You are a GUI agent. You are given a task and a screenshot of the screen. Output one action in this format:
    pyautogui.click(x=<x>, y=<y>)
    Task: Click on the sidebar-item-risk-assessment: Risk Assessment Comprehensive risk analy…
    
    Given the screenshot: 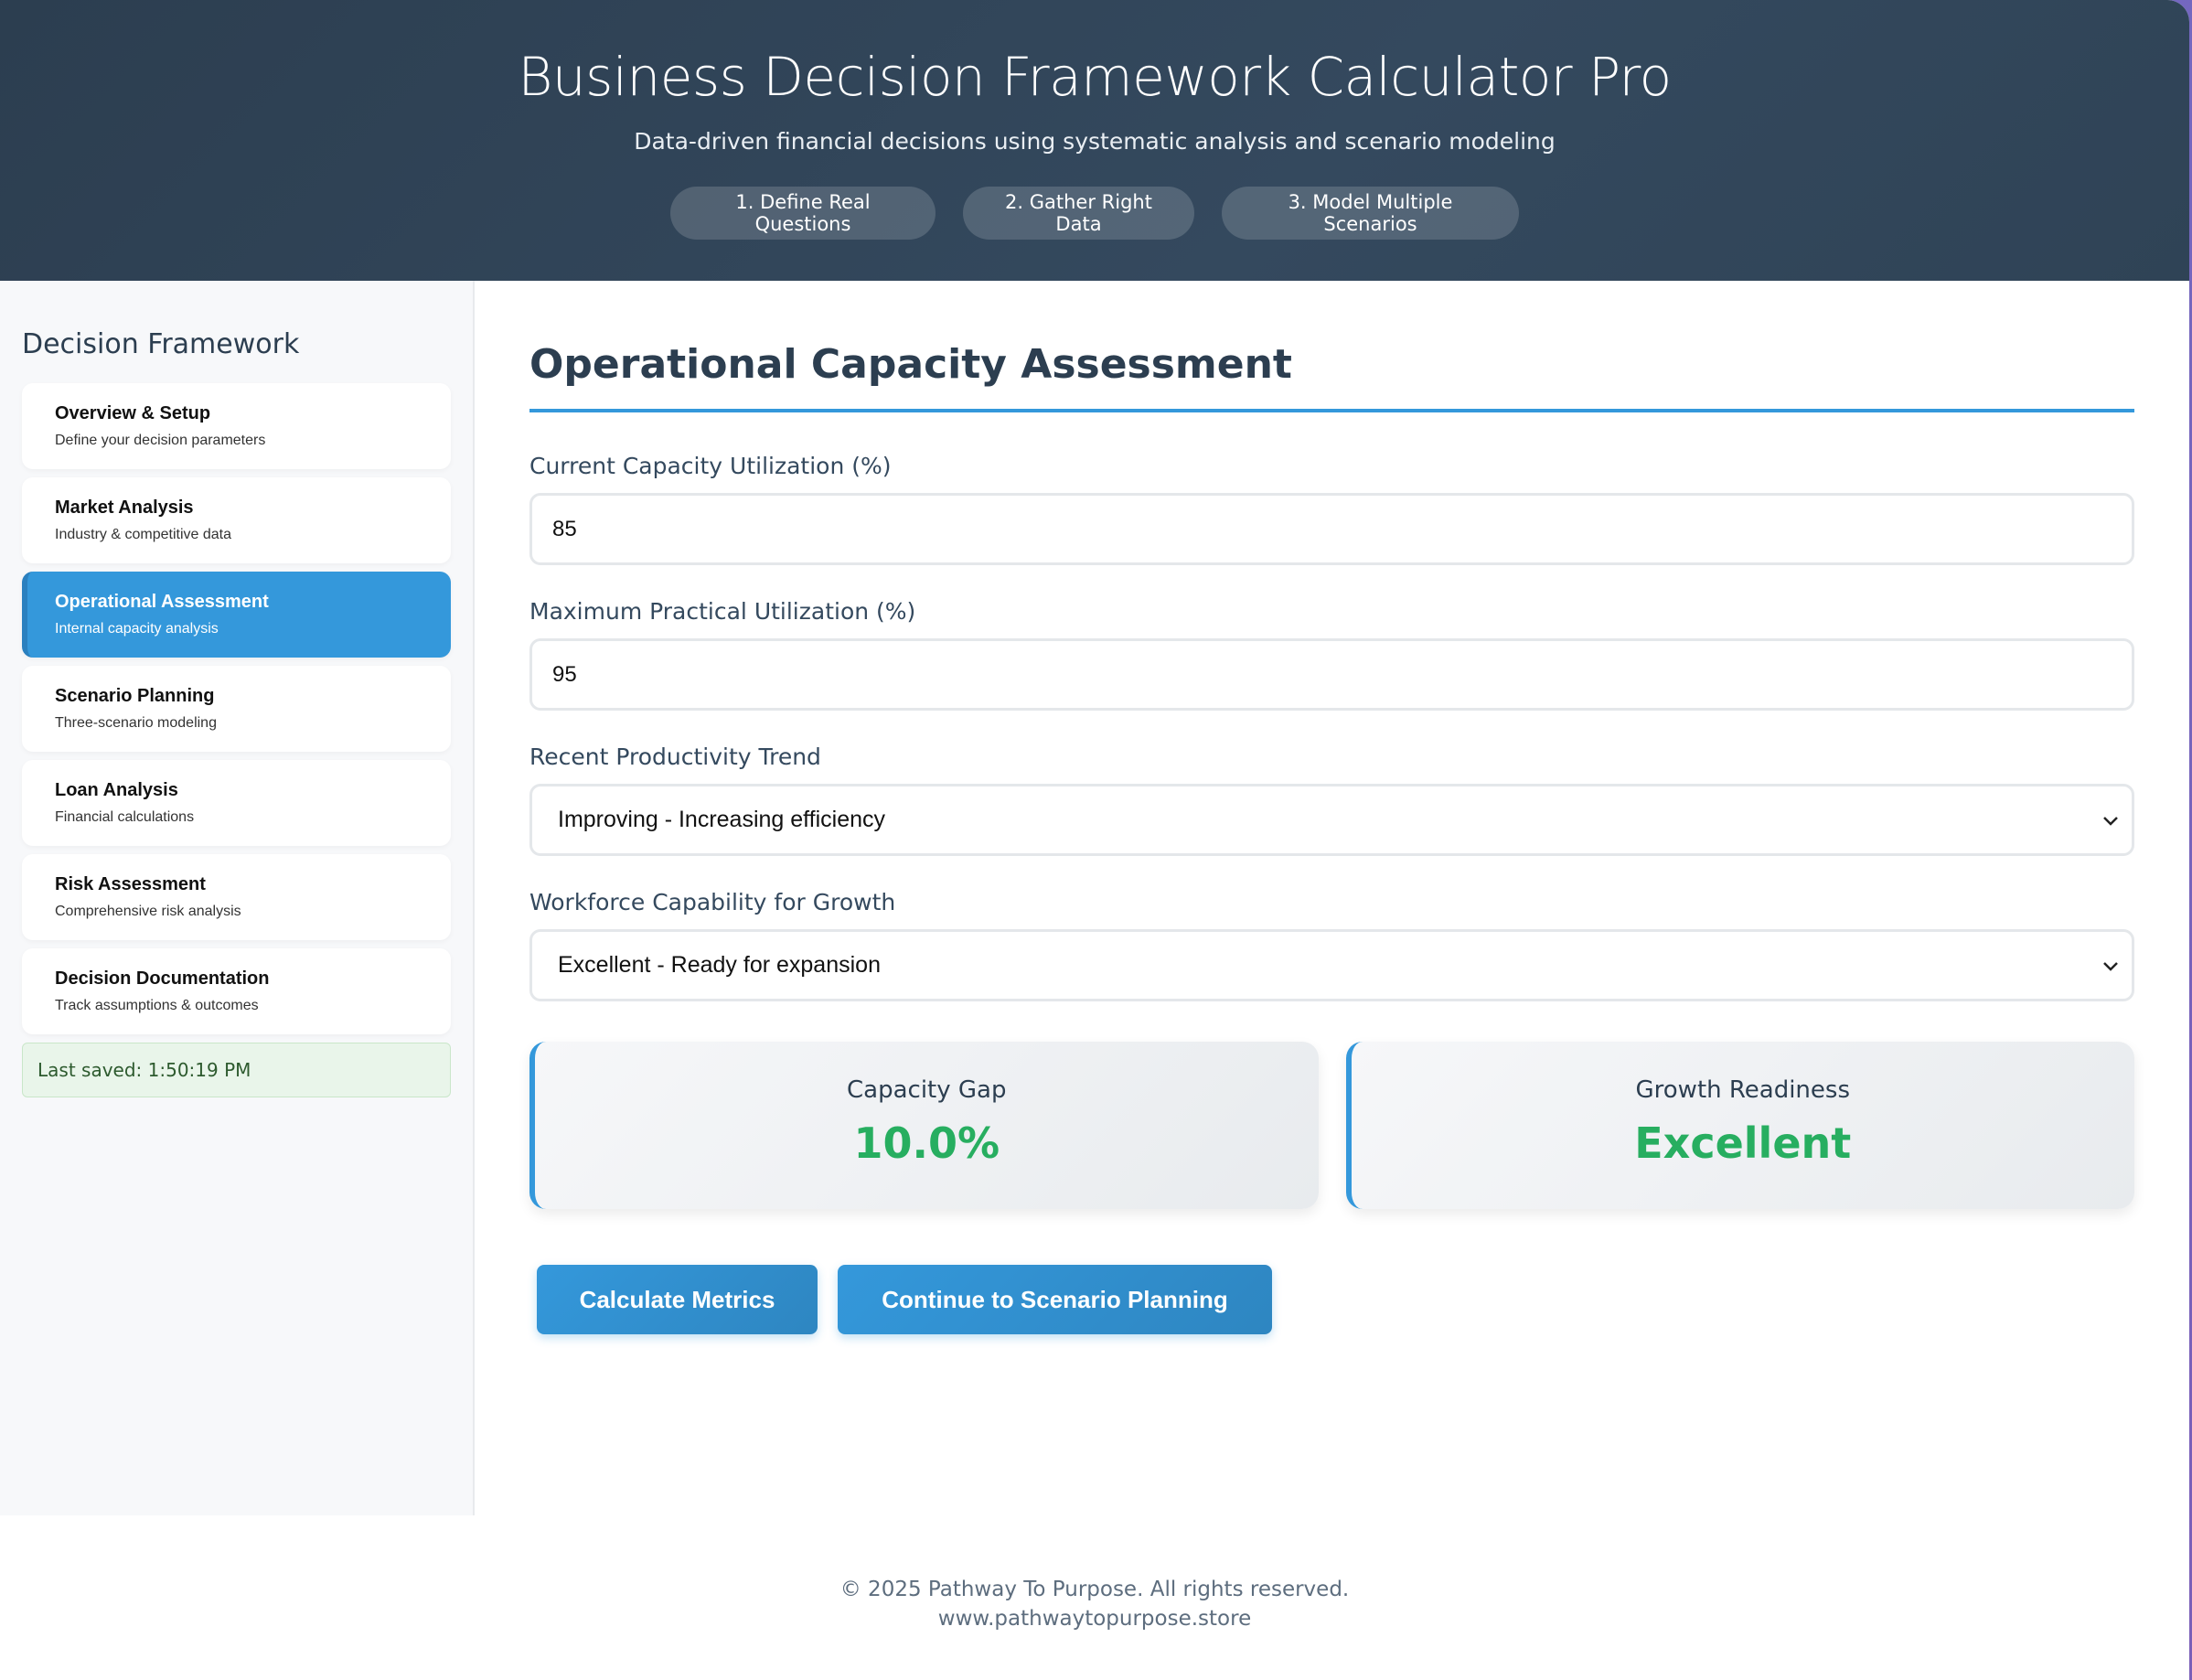 What is the action you would take?
    pyautogui.click(x=236, y=897)
    